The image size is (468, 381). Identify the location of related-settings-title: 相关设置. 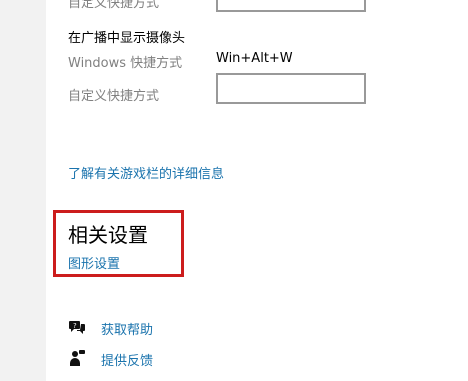
(108, 235).